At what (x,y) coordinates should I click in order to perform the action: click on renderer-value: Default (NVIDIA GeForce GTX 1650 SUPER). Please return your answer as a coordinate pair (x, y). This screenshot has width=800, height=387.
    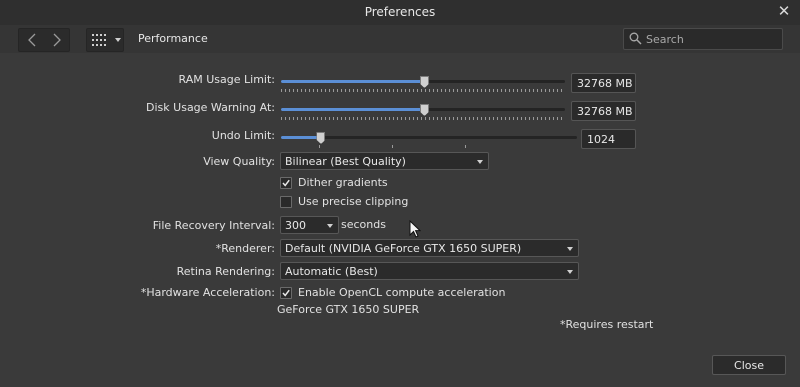
    Looking at the image, I should click on (403, 248).